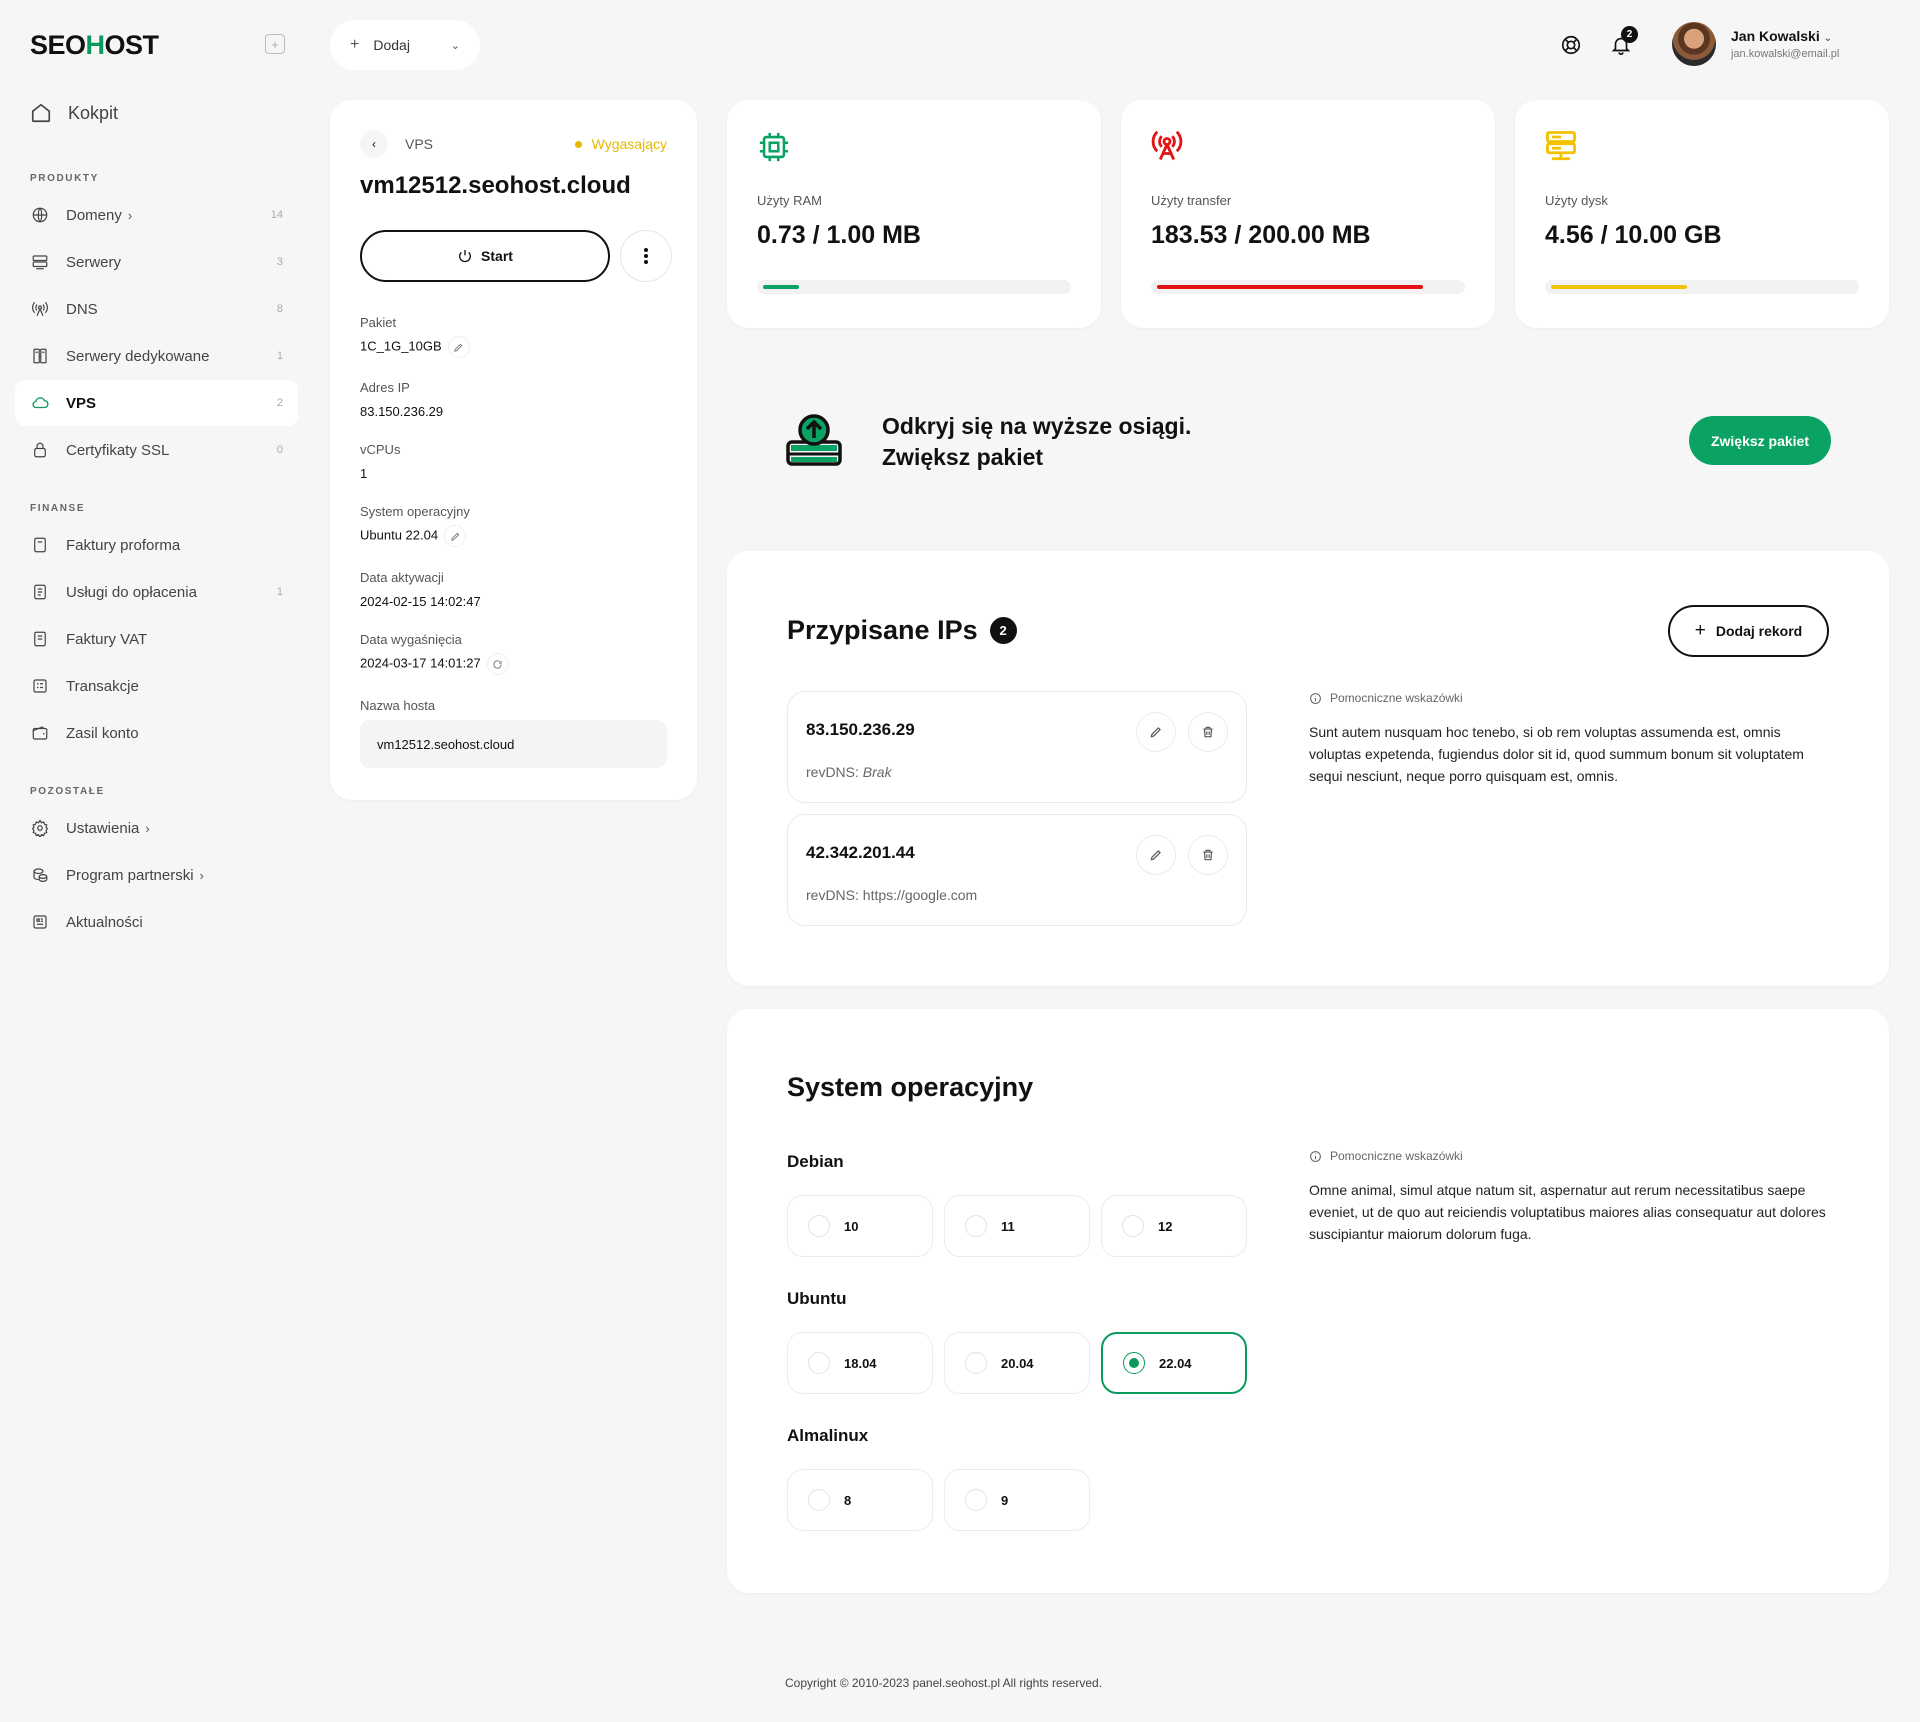  I want to click on os-option: 8, so click(860, 1500).